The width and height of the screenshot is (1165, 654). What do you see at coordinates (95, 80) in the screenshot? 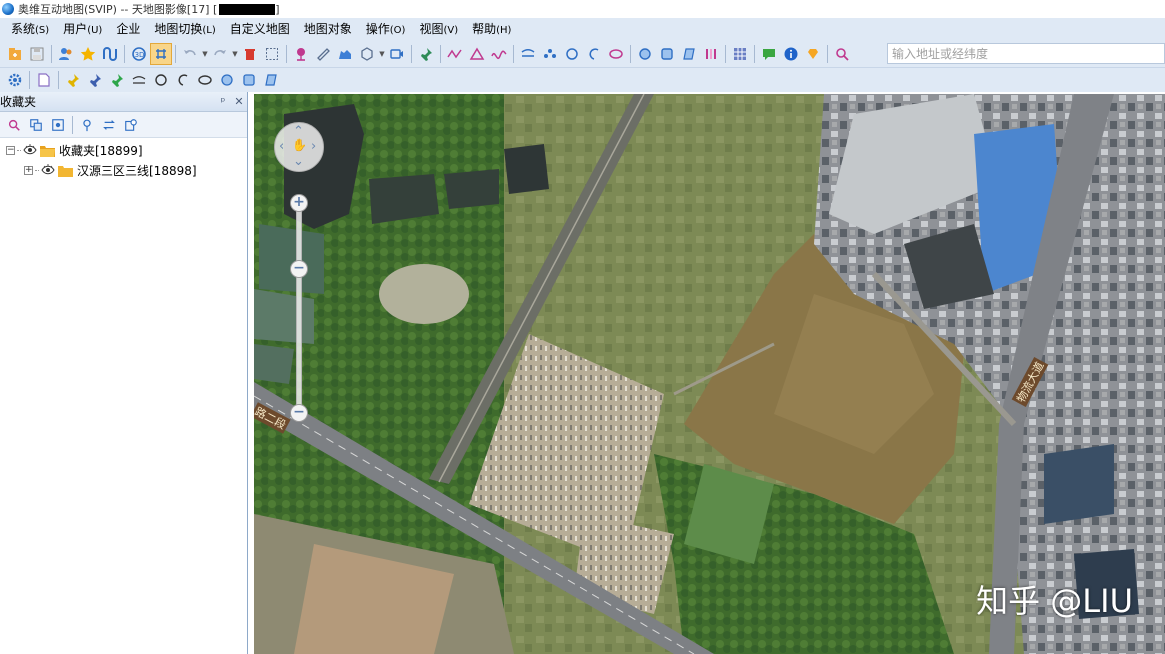
I see `blue-pin-icon` at bounding box center [95, 80].